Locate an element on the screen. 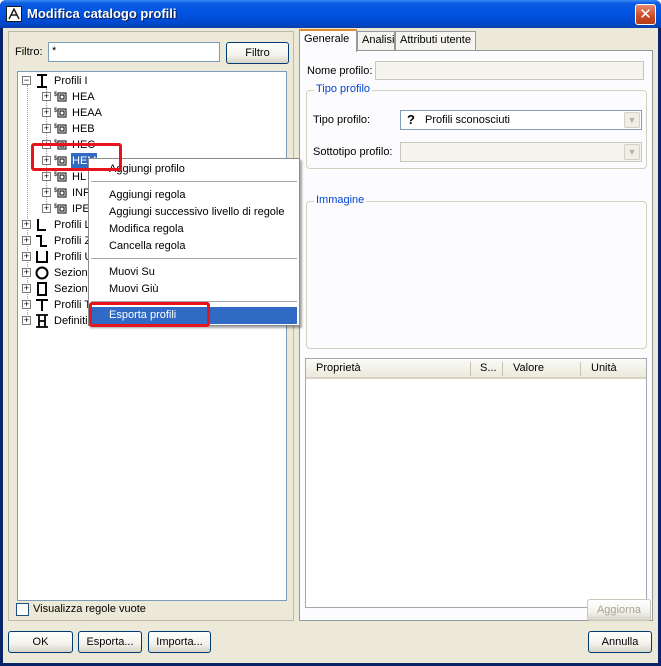 This screenshot has height=666, width=661. tree-label: HEA is located at coordinates (83, 97).